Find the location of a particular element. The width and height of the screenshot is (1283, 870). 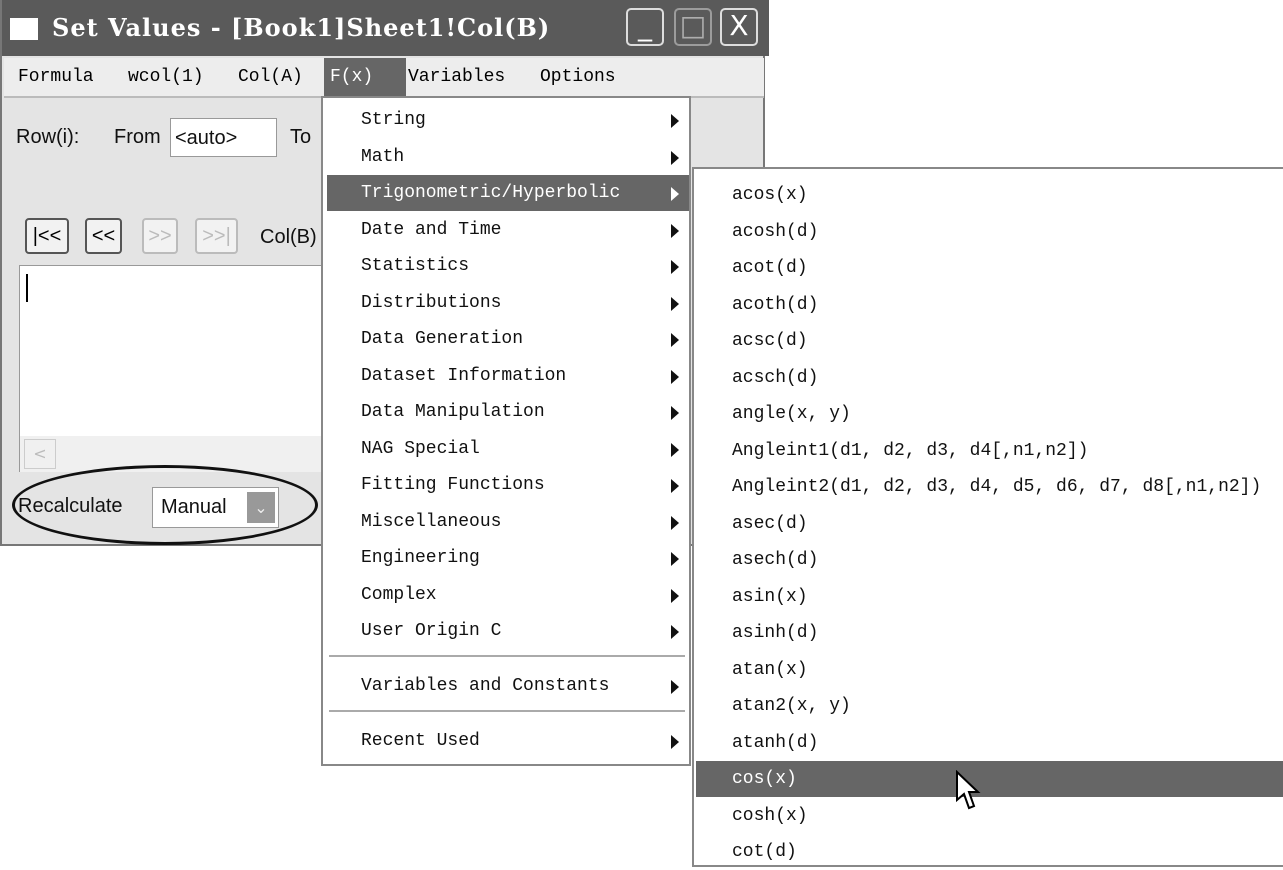

fx-menu-item: Dataset Information is located at coordinates (508, 376).